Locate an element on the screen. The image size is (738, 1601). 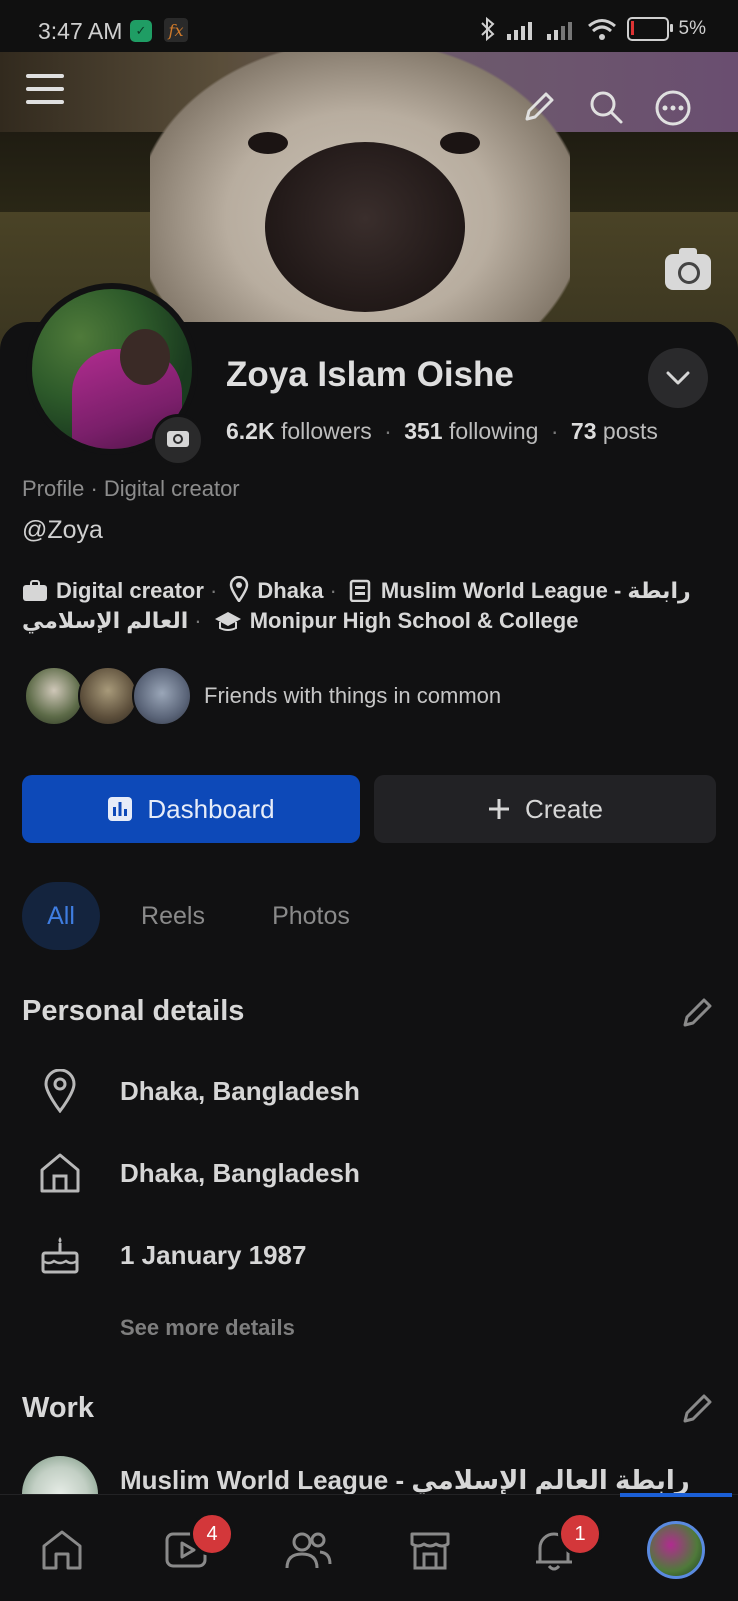
work-title: Work is located at coordinates (58, 1408).